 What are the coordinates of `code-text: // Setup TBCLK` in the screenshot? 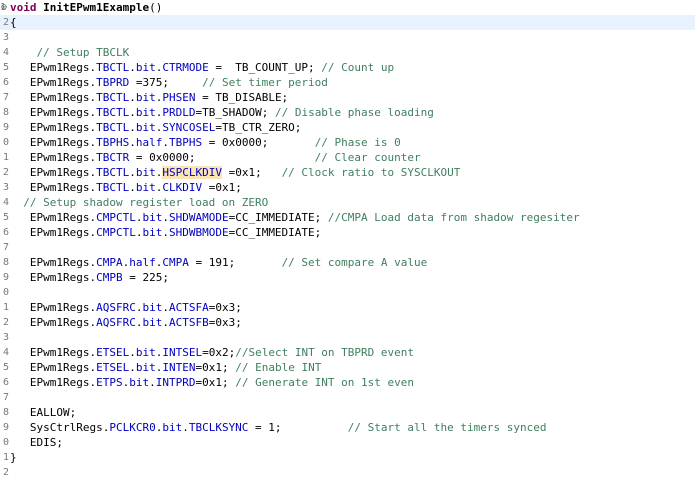 It's located at (70, 52).